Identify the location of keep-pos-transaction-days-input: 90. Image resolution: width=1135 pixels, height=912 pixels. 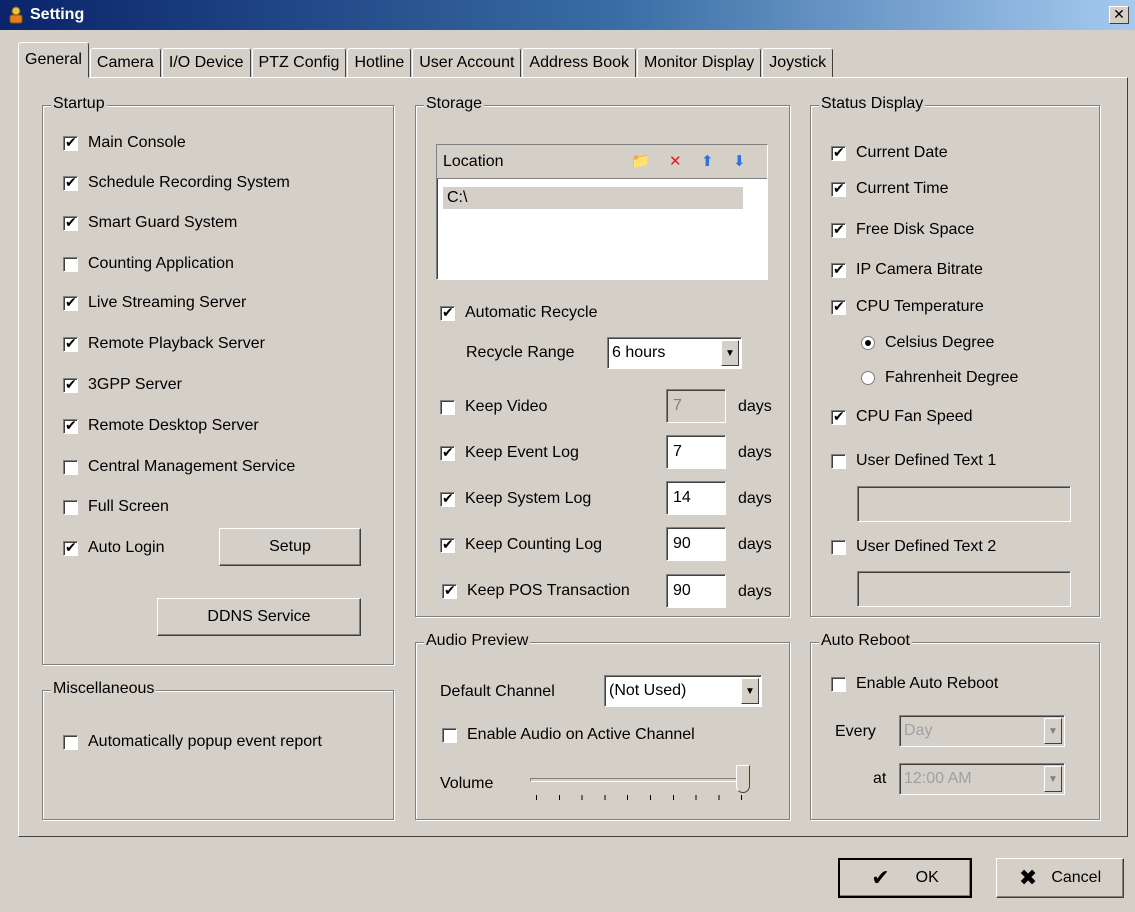
(696, 591).